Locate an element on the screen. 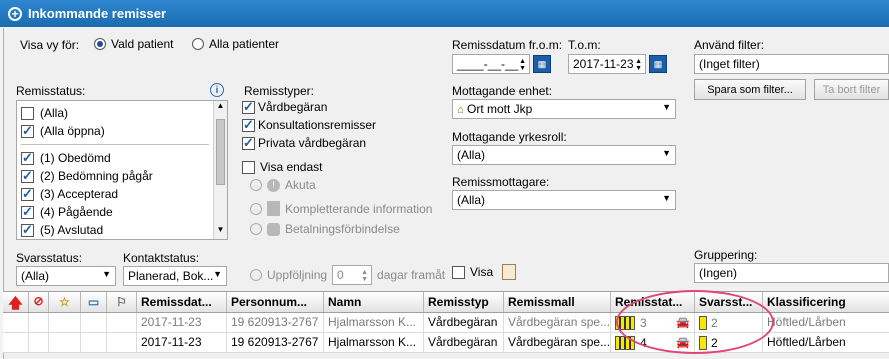  item-label: Vårdbegäran is located at coordinates (293, 107).